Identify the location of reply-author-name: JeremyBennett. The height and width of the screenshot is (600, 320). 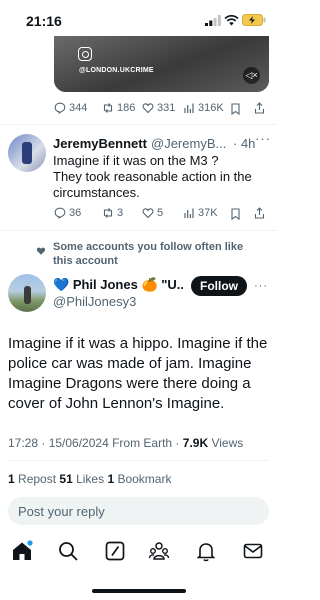
(100, 143).